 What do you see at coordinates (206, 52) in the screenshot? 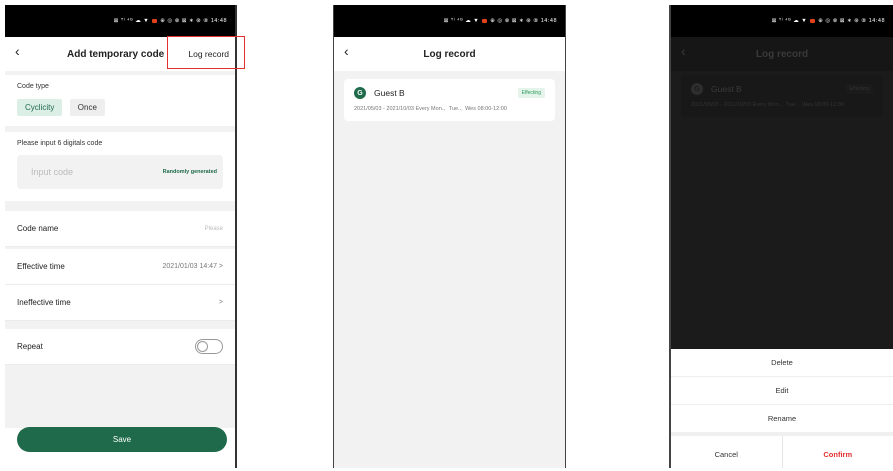
I see `highlight-box` at bounding box center [206, 52].